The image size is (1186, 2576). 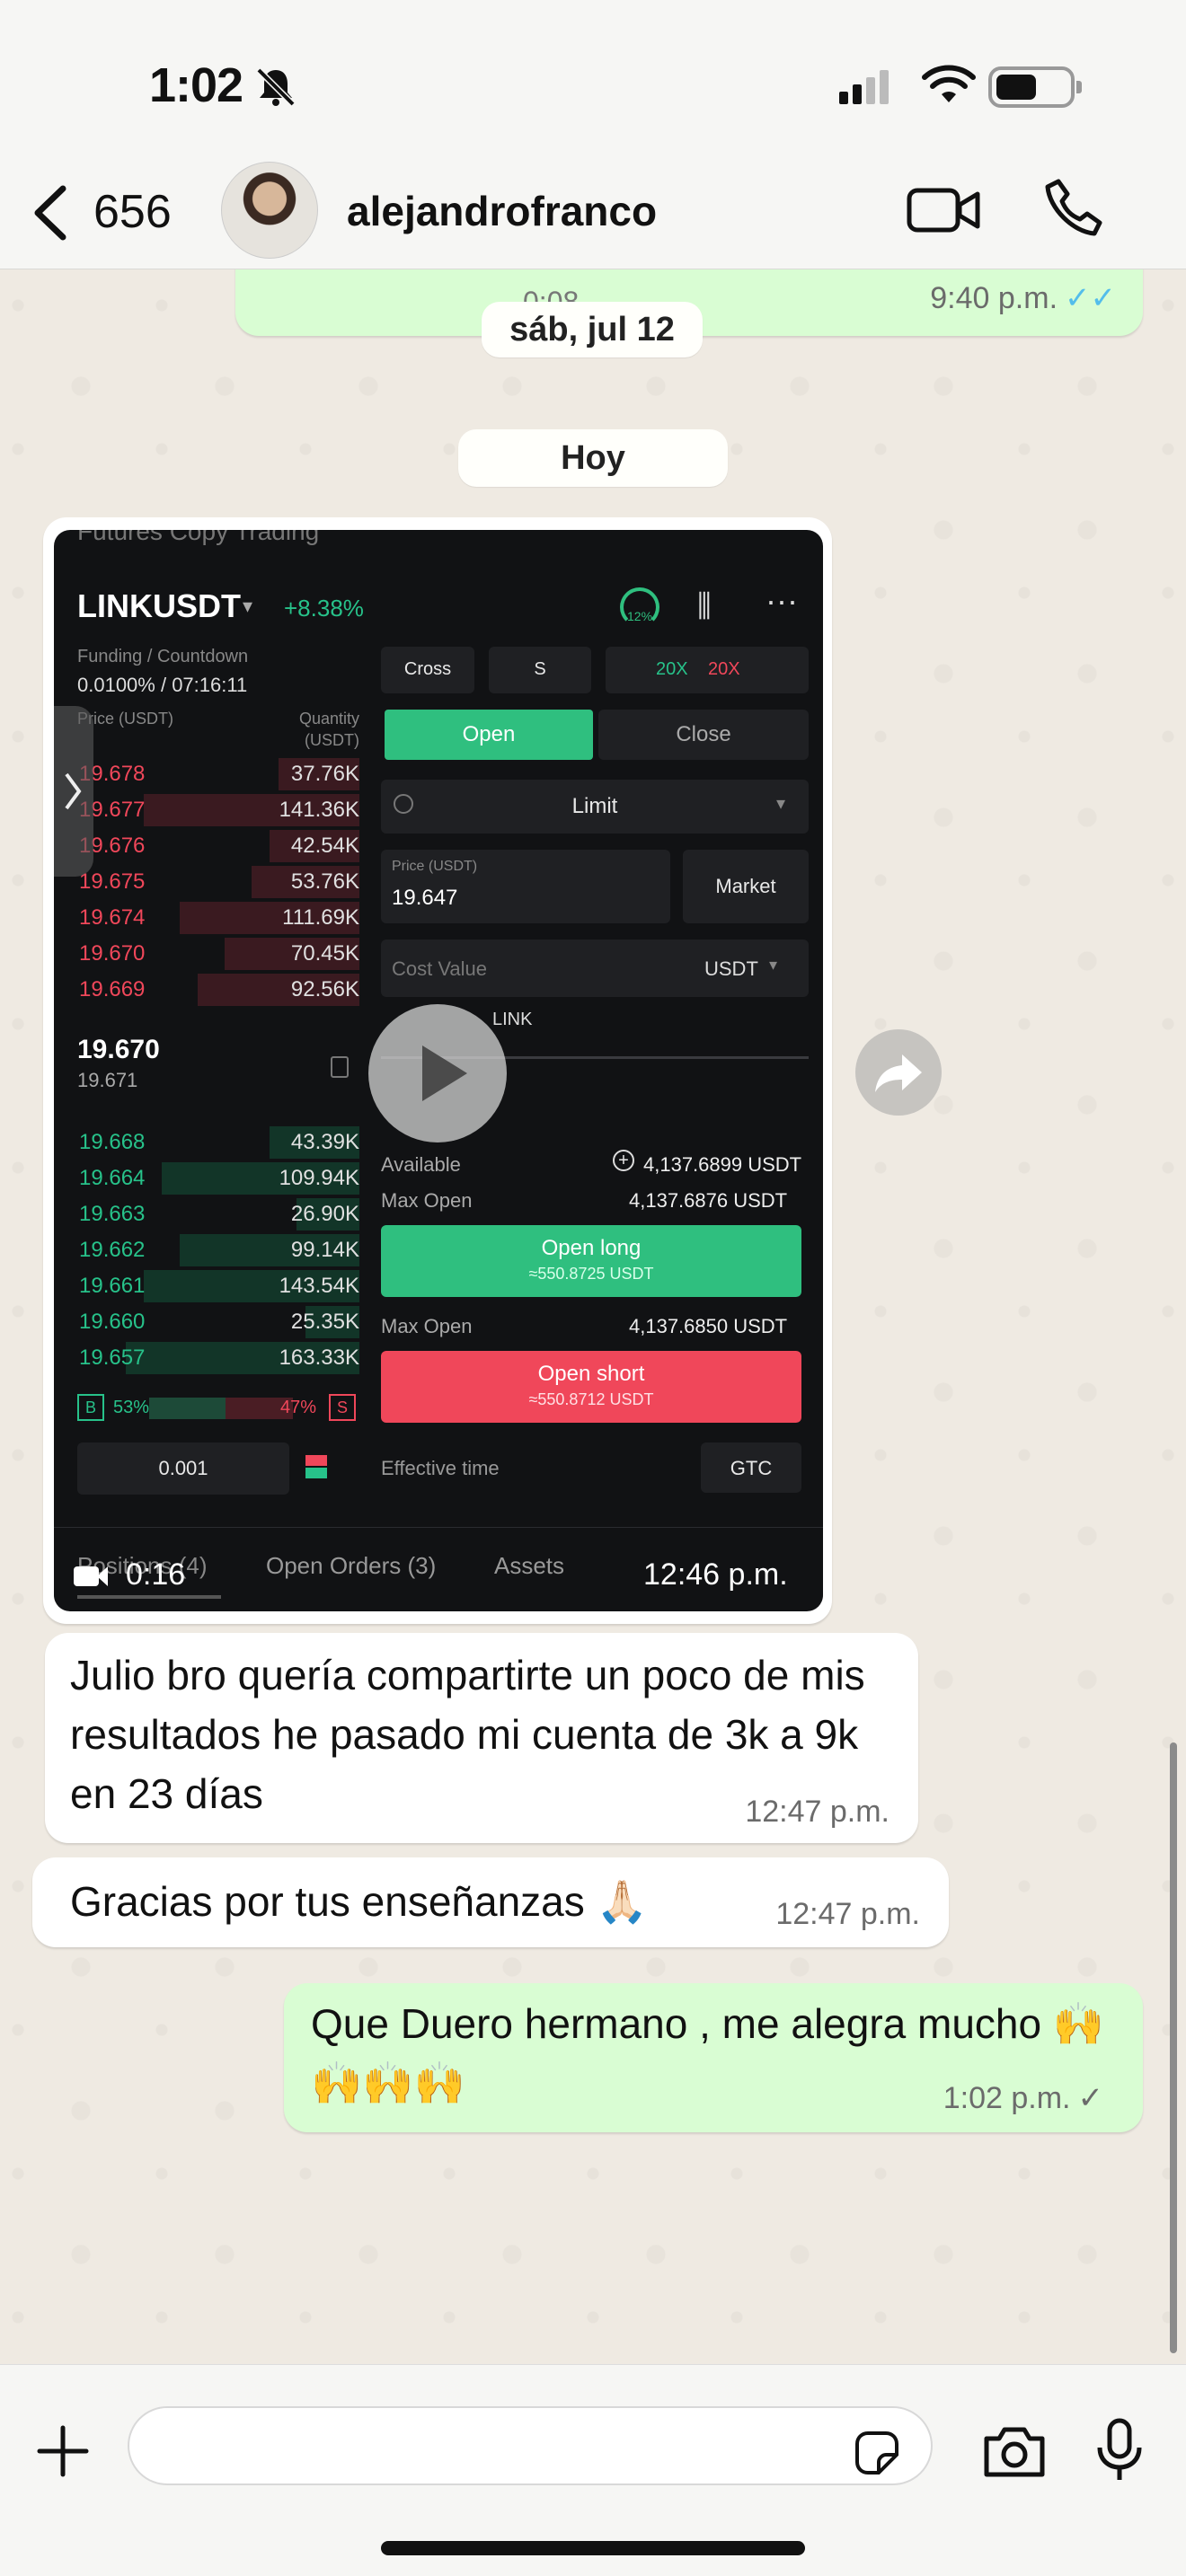 What do you see at coordinates (949, 83) in the screenshot?
I see `wifi-icon` at bounding box center [949, 83].